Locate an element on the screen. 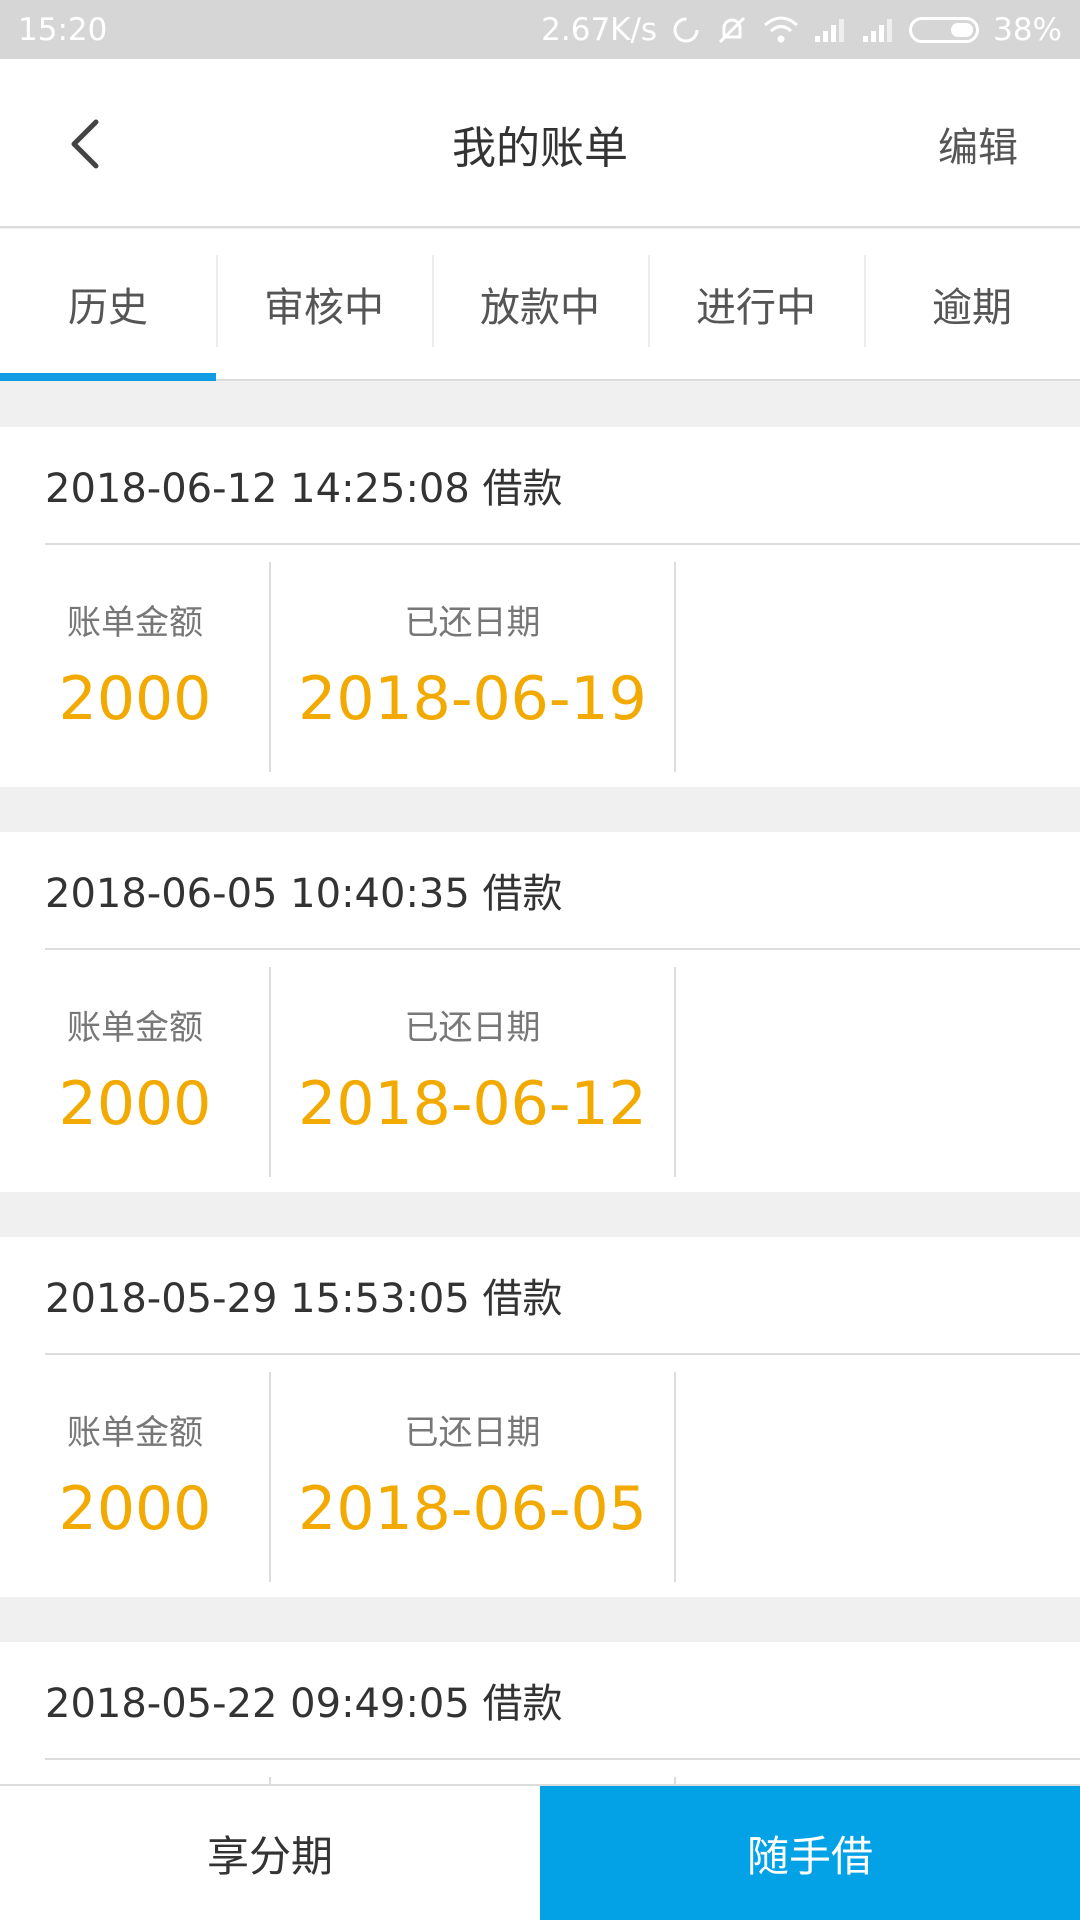  status-icons: 2.67K/s 38% is located at coordinates (801, 30).